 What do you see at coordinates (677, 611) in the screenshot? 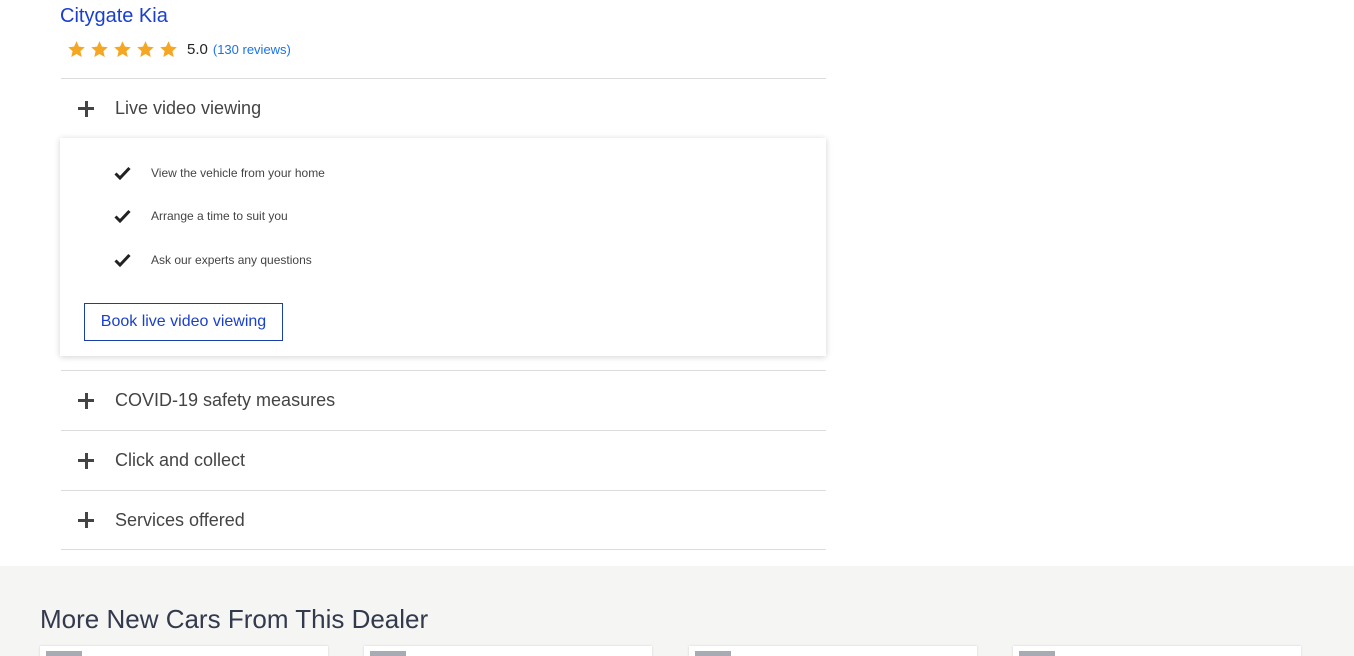
I see `more-cars-section: More New Cars From This Dealer` at bounding box center [677, 611].